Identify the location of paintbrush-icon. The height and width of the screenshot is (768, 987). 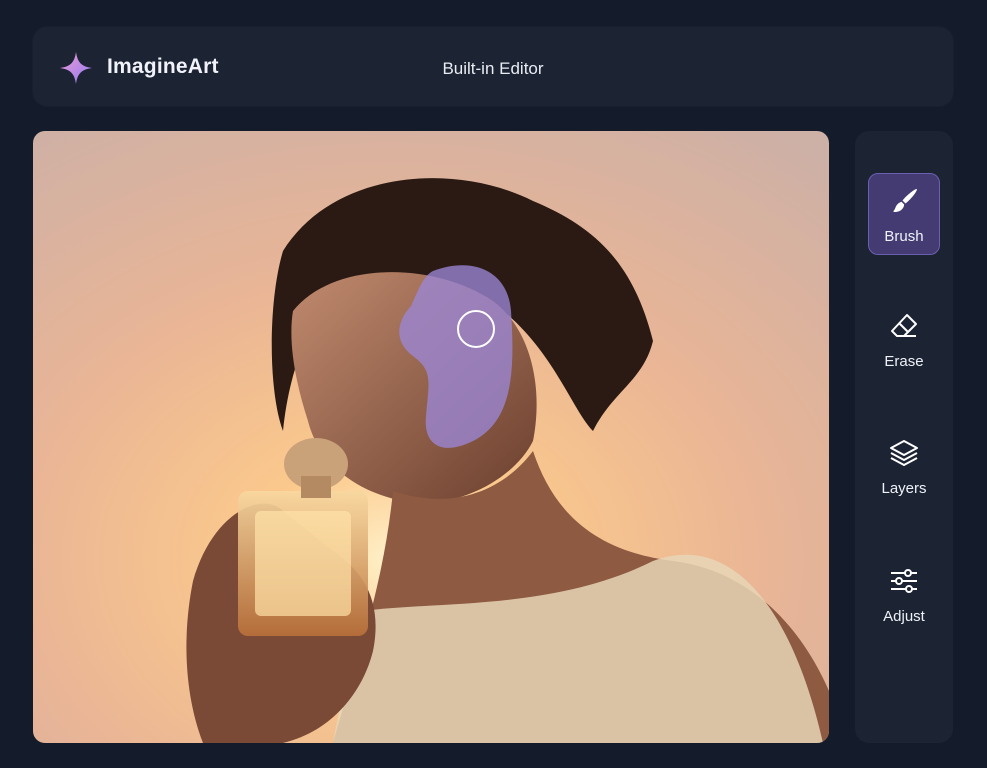
(905, 201).